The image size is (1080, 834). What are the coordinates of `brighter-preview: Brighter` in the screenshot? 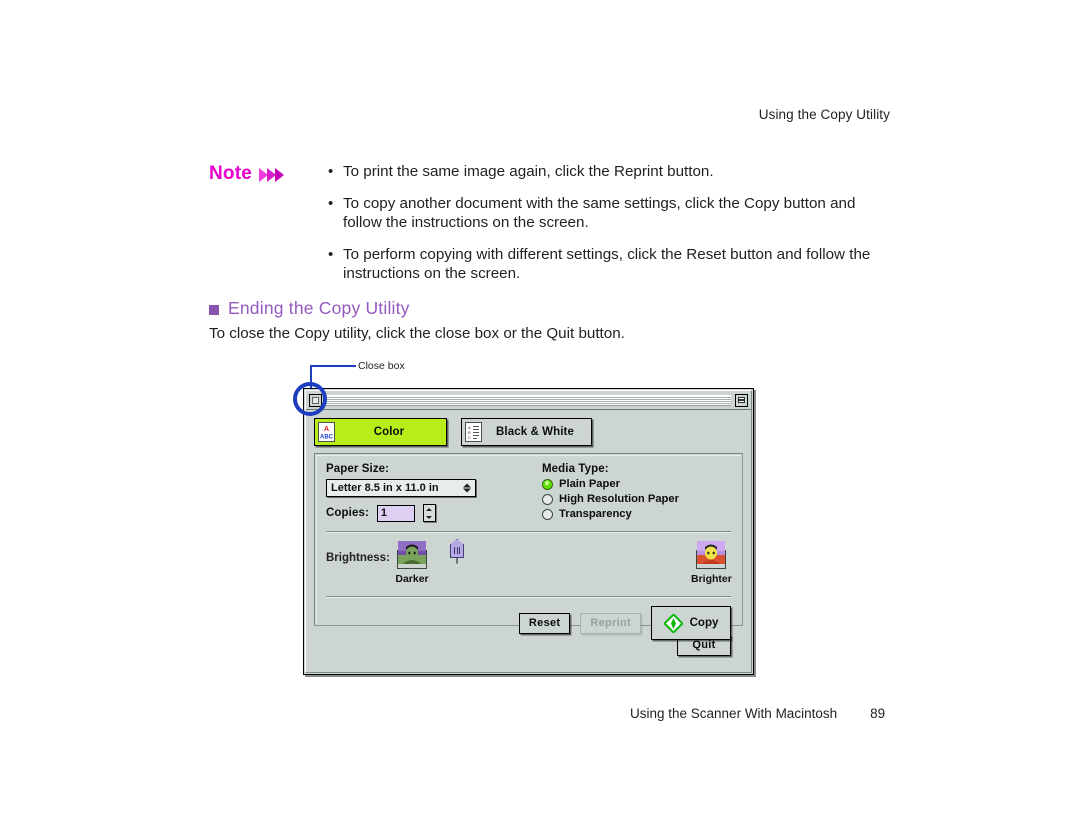 It's located at (711, 564).